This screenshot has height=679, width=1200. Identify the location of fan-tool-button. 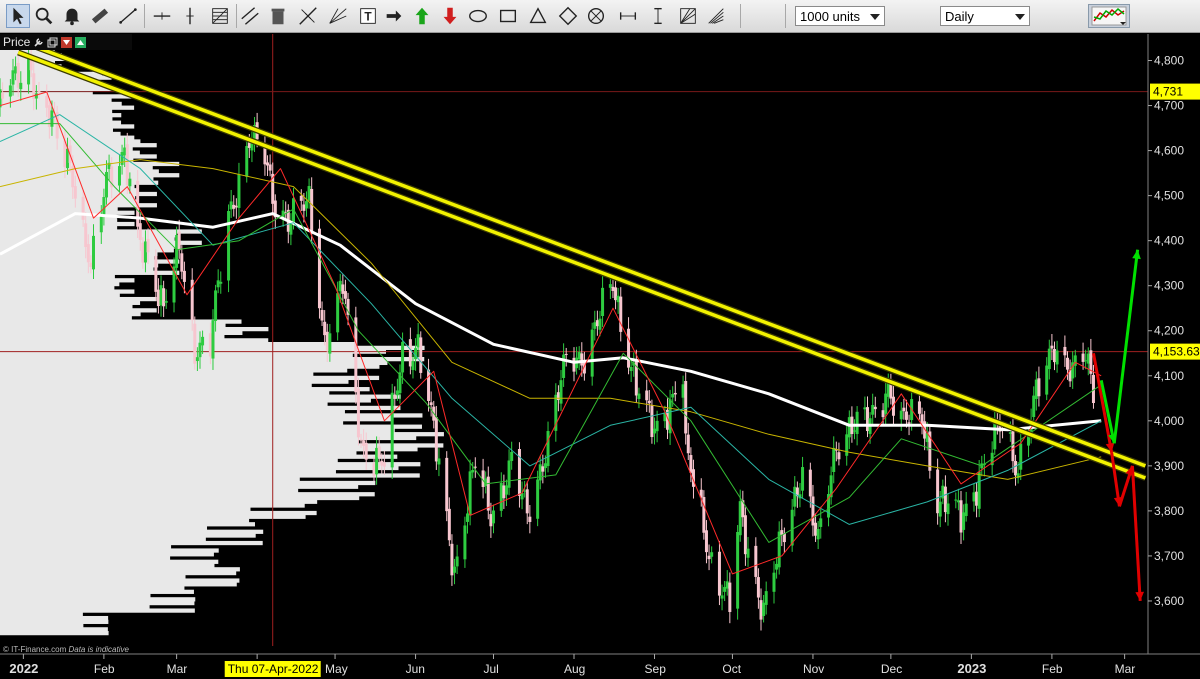
(688, 16).